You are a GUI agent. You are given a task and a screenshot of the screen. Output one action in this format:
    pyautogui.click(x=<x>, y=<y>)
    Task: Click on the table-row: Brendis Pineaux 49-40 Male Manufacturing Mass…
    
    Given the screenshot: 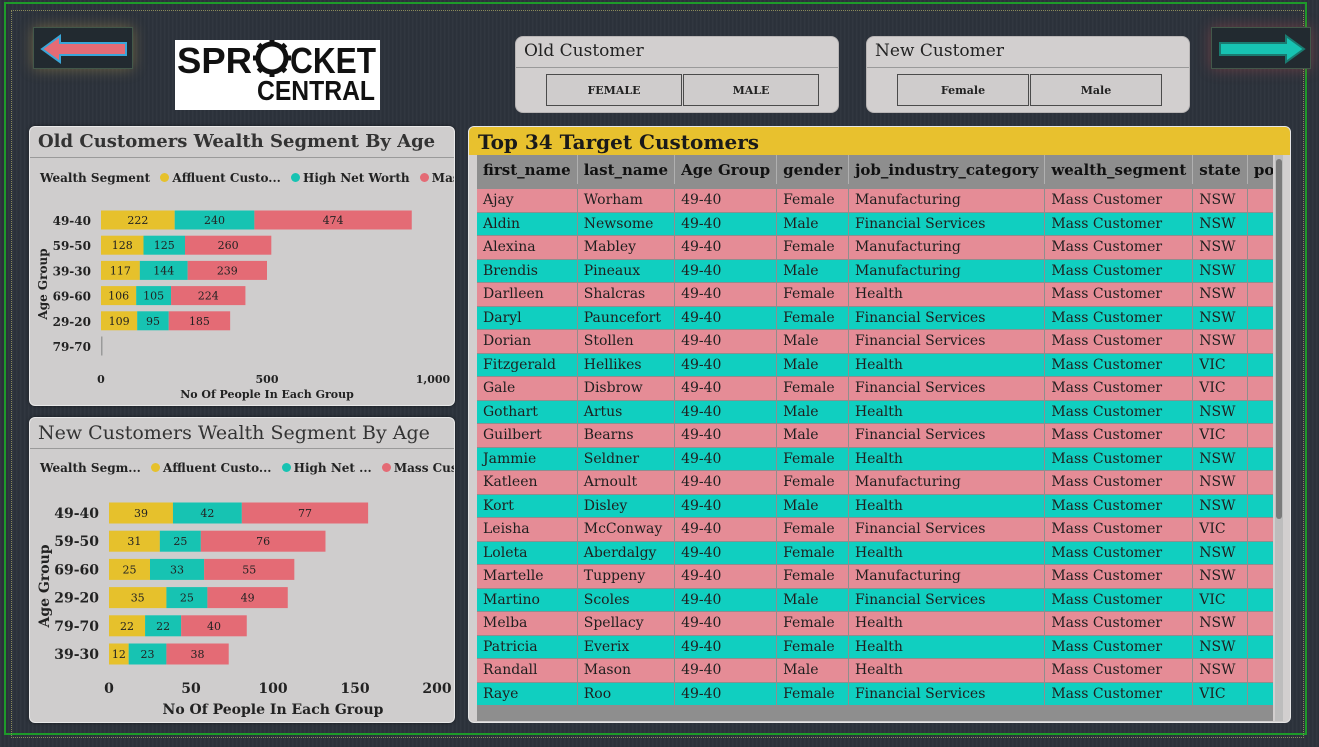 What is the action you would take?
    pyautogui.click(x=875, y=271)
    